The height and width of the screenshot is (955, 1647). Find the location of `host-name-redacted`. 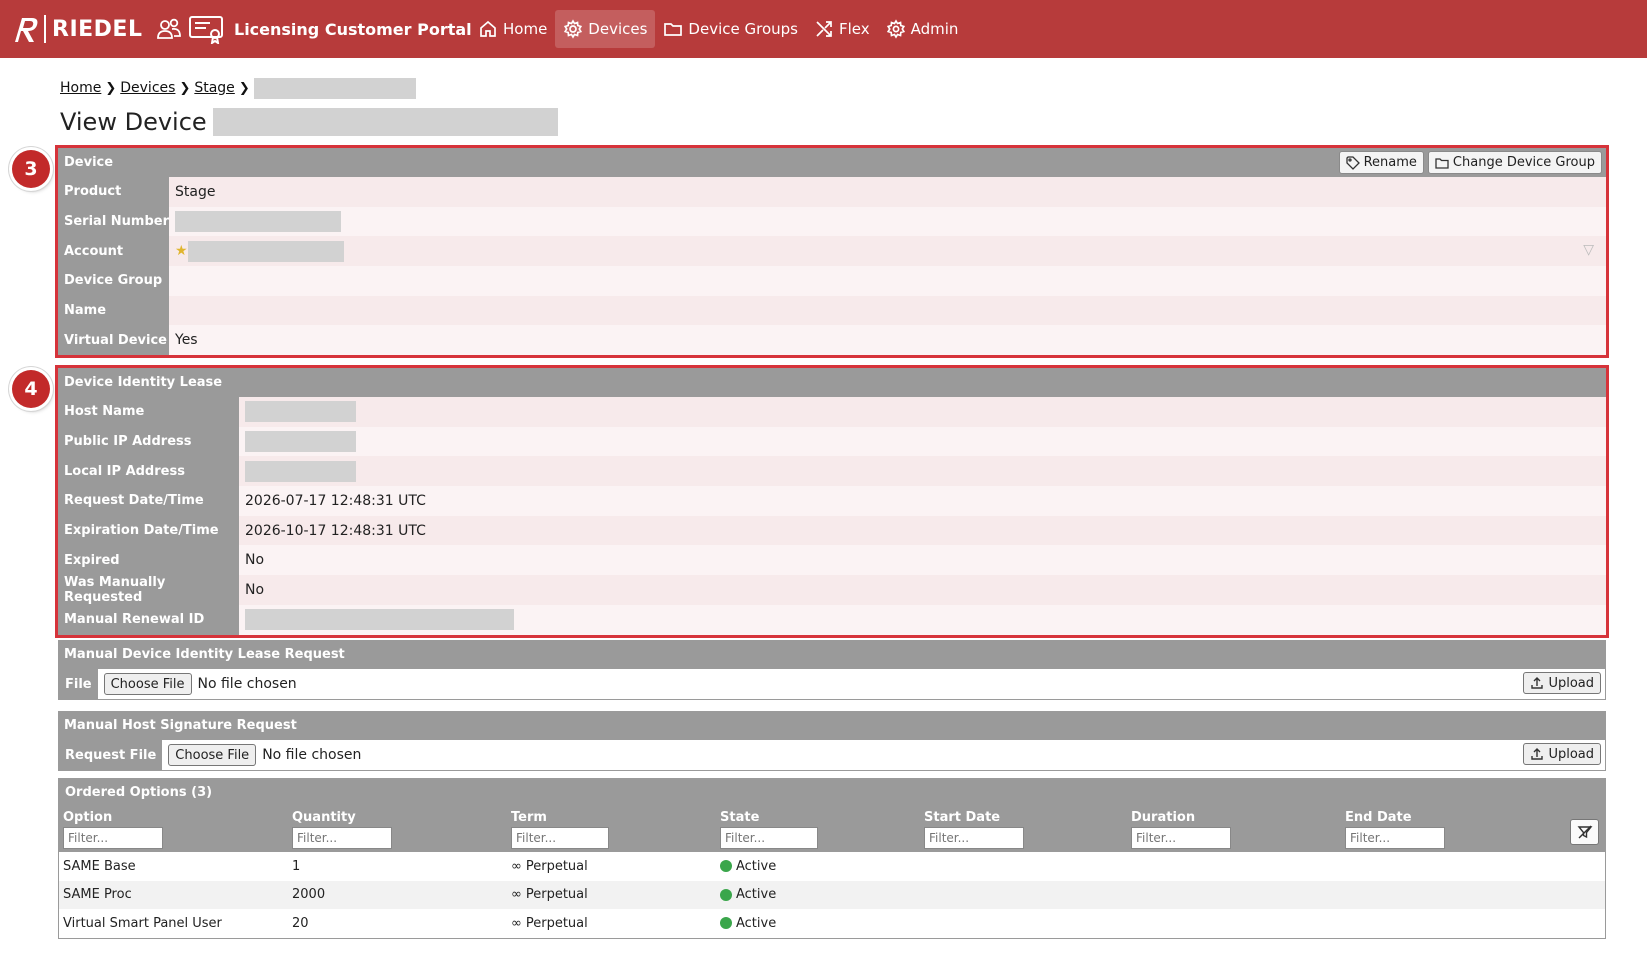

host-name-redacted is located at coordinates (300, 412).